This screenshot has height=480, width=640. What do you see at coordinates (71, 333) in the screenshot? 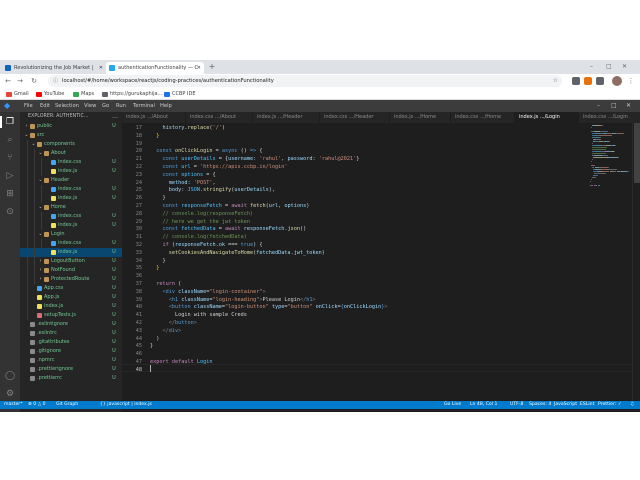
I see `tree-item: .eslintrc U` at bounding box center [71, 333].